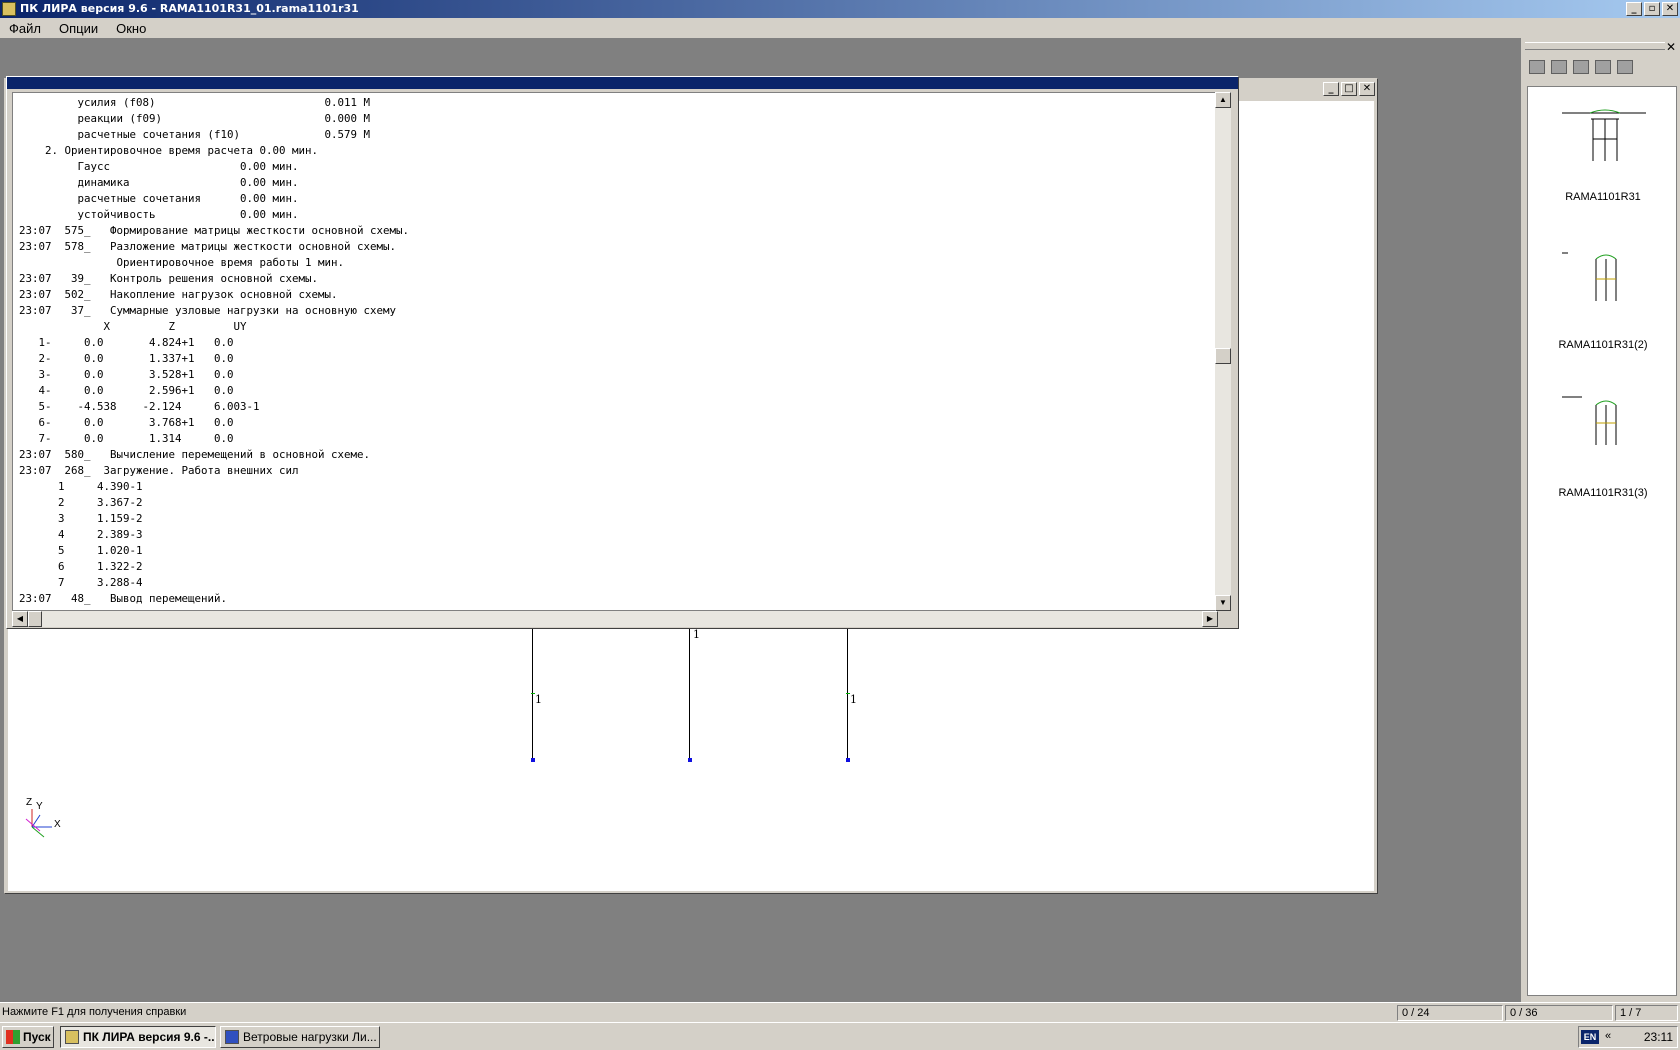 This screenshot has width=1680, height=1050. I want to click on scheme-name: RAMA1101R31(2), so click(1603, 345).